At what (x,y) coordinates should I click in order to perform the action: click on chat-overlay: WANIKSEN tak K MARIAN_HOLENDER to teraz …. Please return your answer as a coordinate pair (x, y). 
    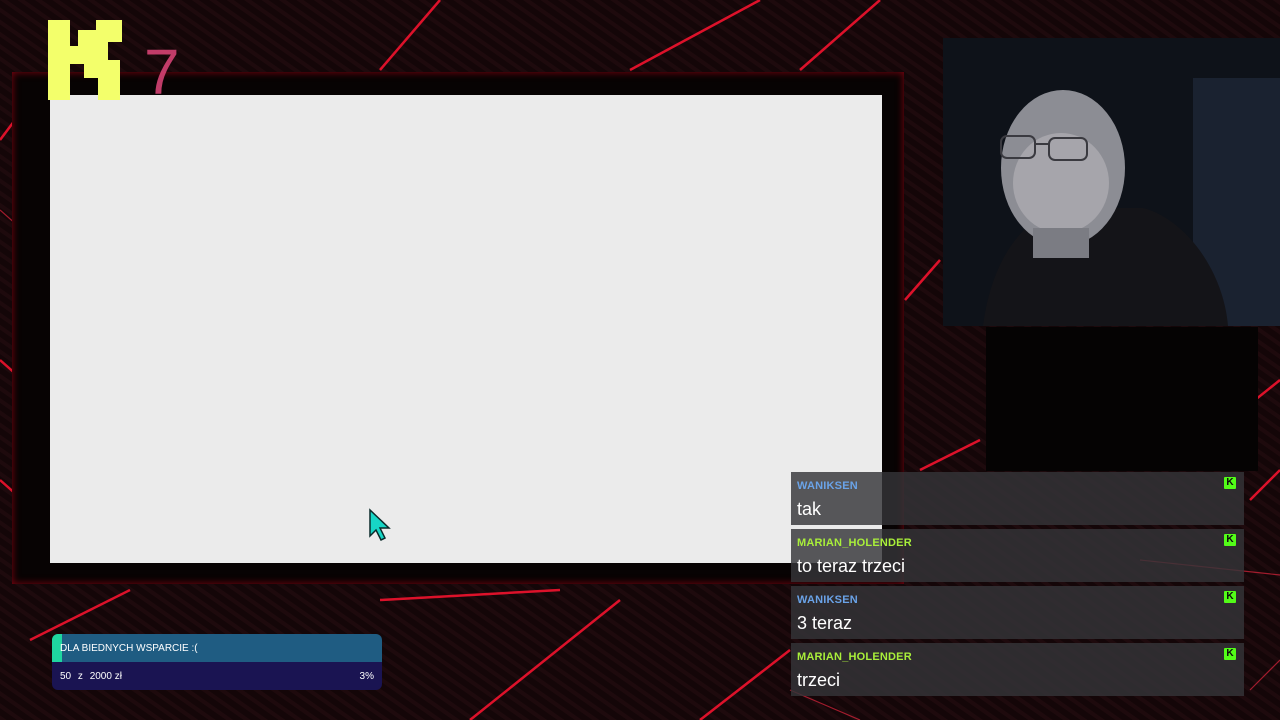
    Looking at the image, I should click on (1017, 584).